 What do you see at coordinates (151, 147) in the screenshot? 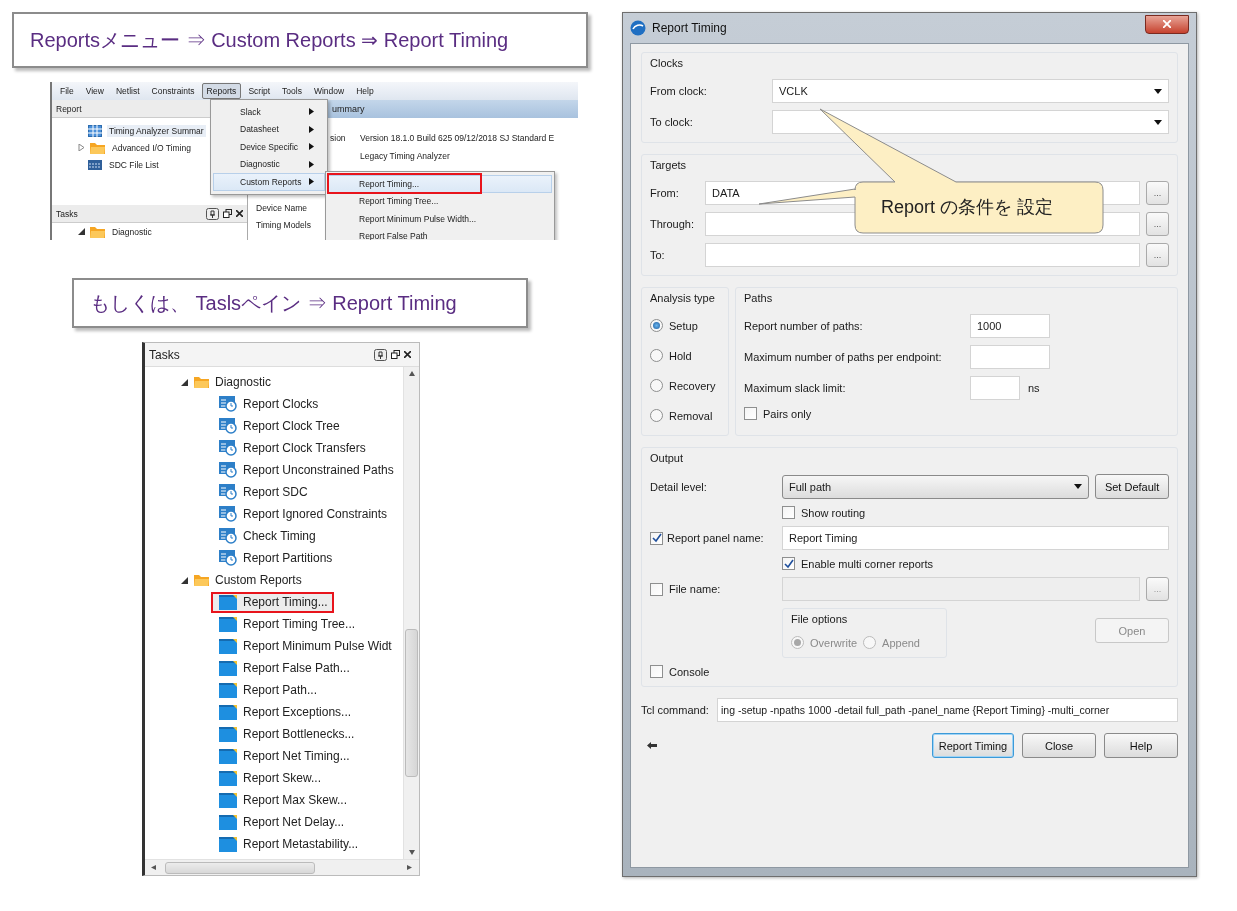
I see `tree-item: Advanced I/O Timing` at bounding box center [151, 147].